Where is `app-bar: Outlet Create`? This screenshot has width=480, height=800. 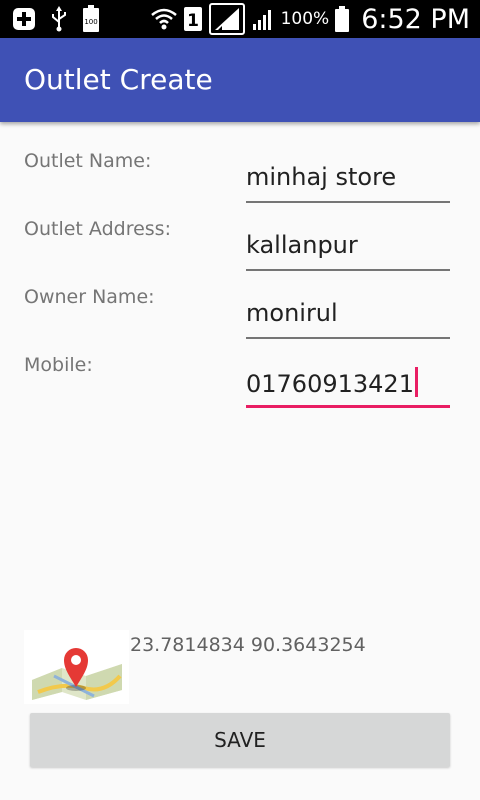 app-bar: Outlet Create is located at coordinates (240, 80).